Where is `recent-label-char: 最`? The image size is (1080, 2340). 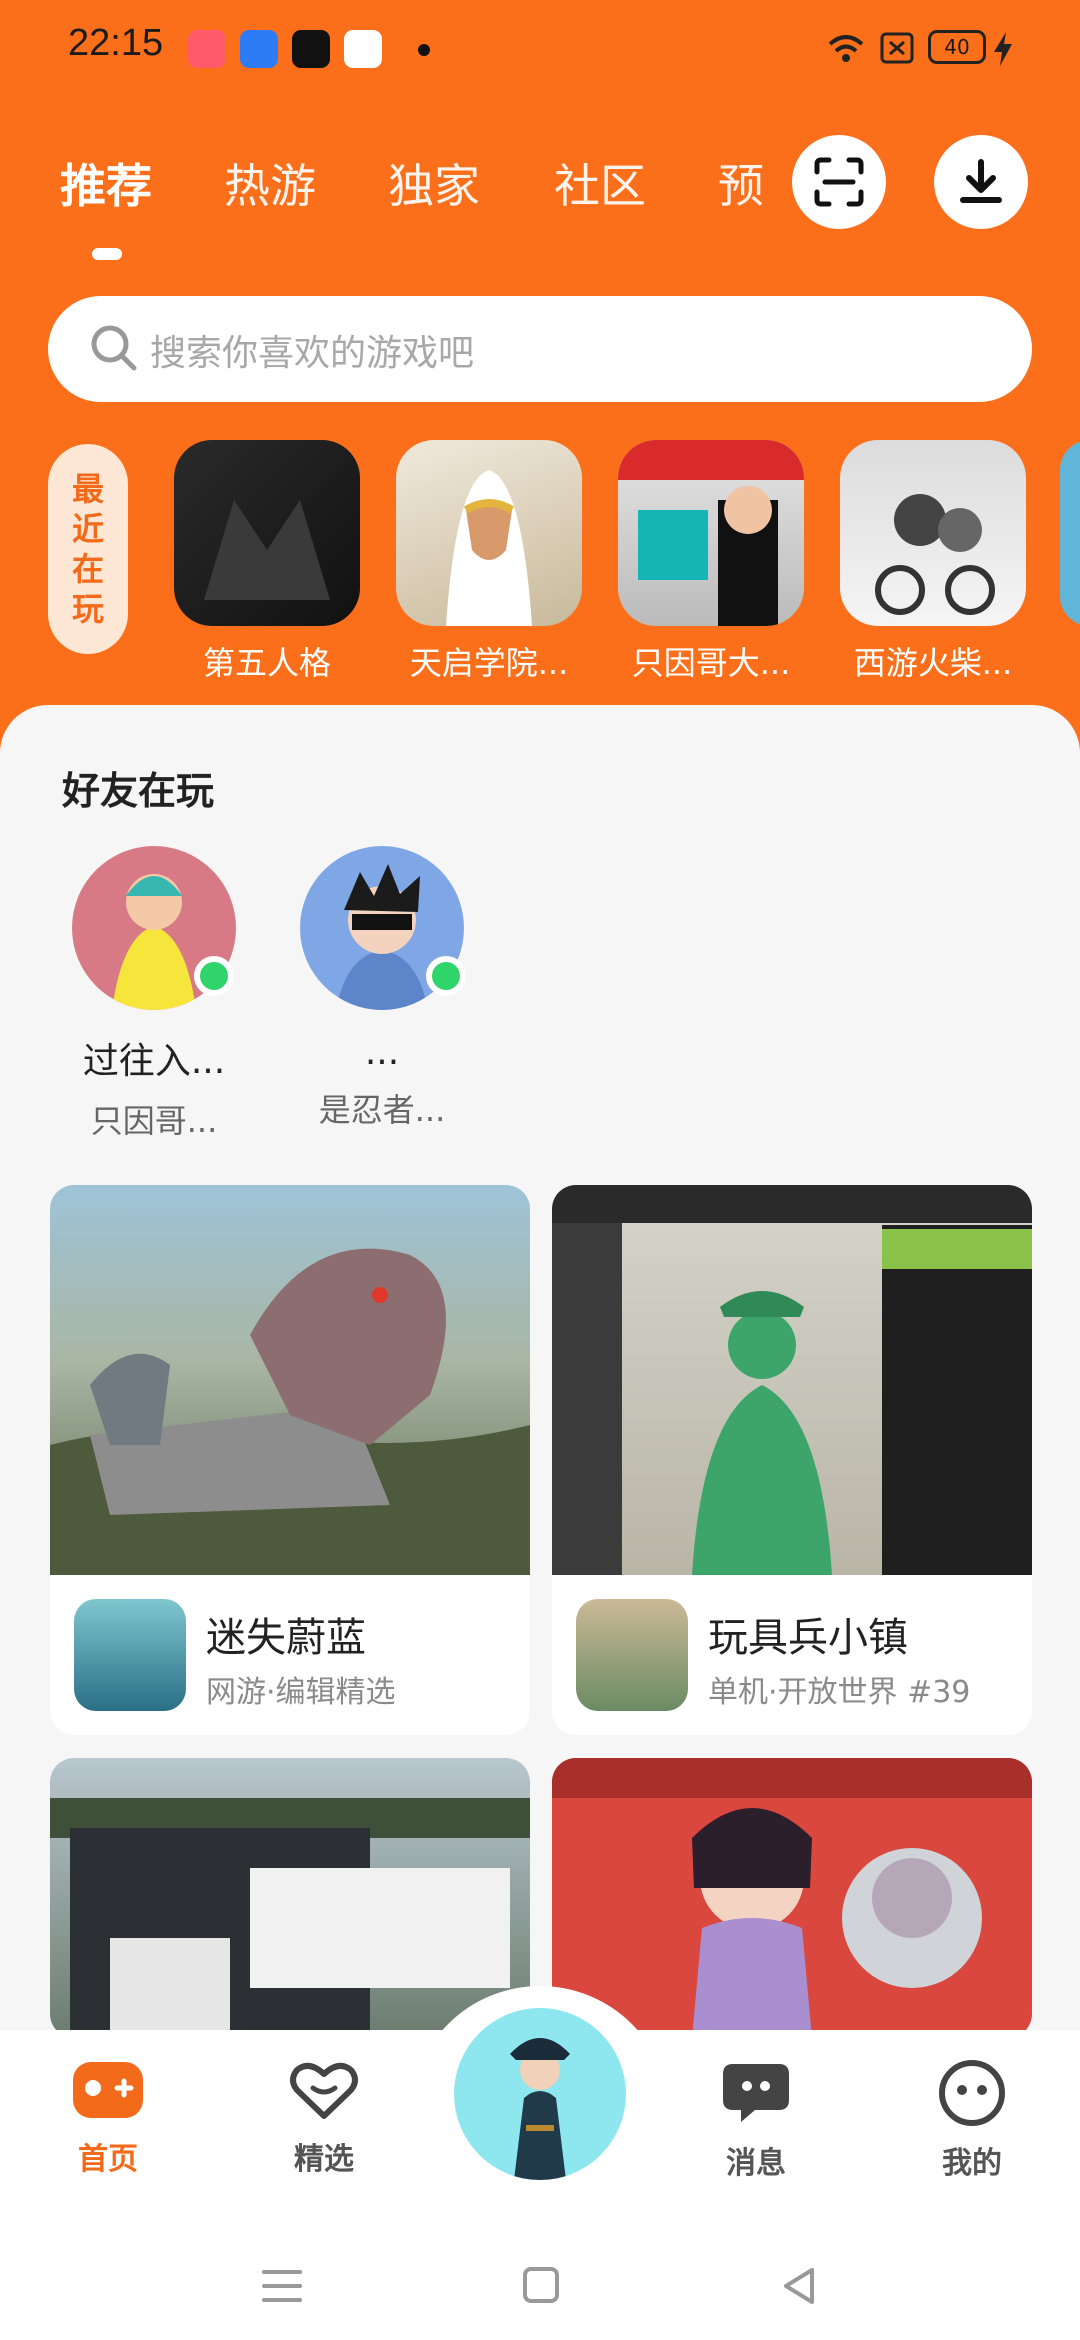
recent-label-char: 最 is located at coordinates (87, 489).